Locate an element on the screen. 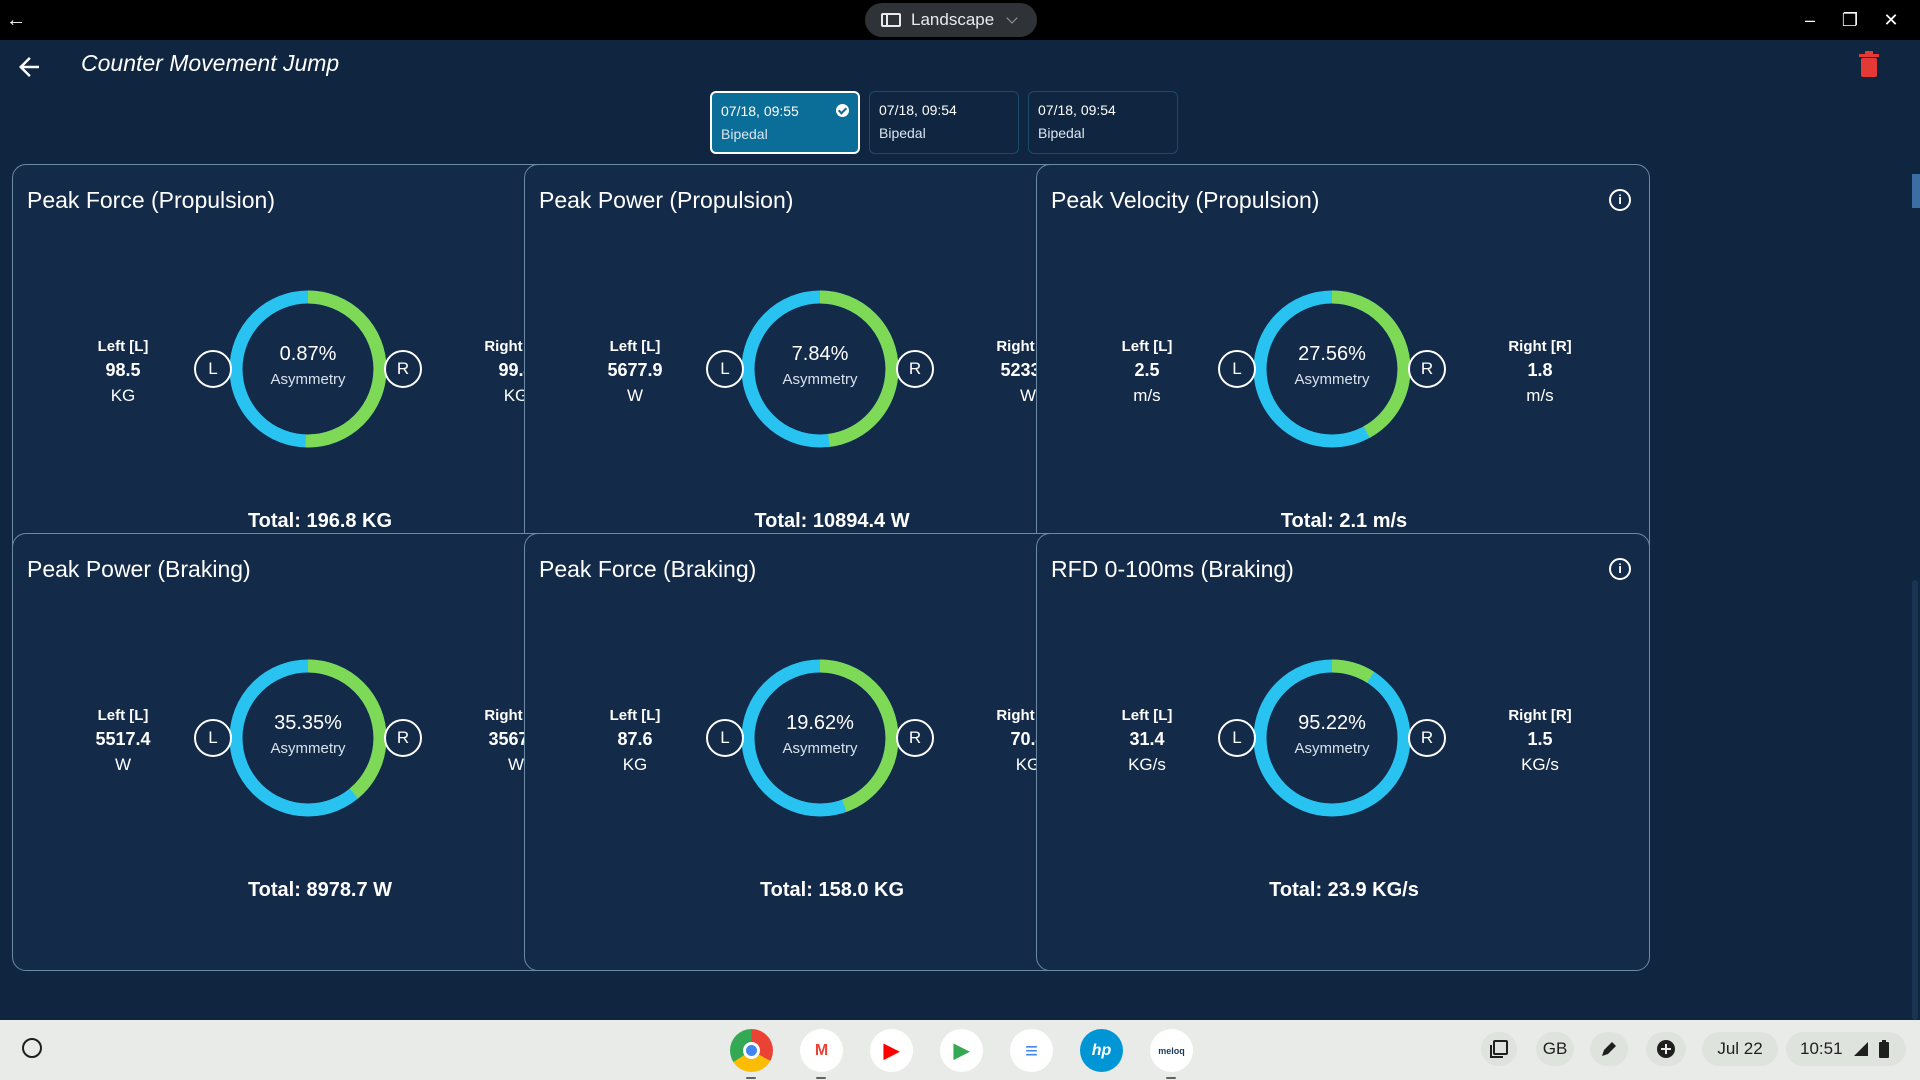 The image size is (1920, 1080). window-back-icon: ← is located at coordinates (16, 20).